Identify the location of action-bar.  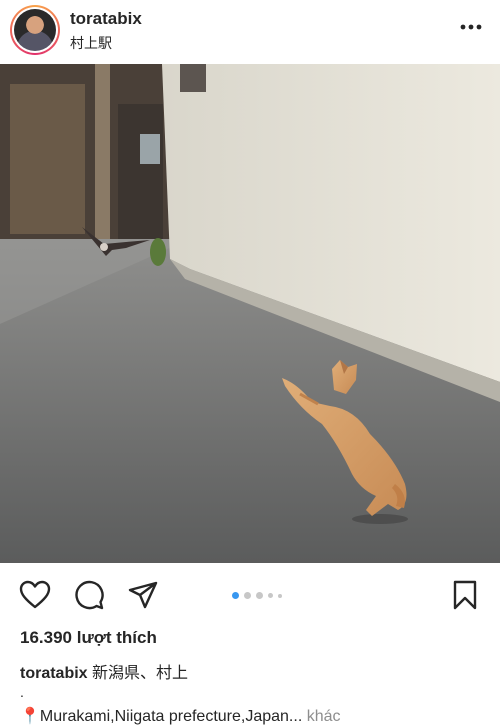
(250, 595).